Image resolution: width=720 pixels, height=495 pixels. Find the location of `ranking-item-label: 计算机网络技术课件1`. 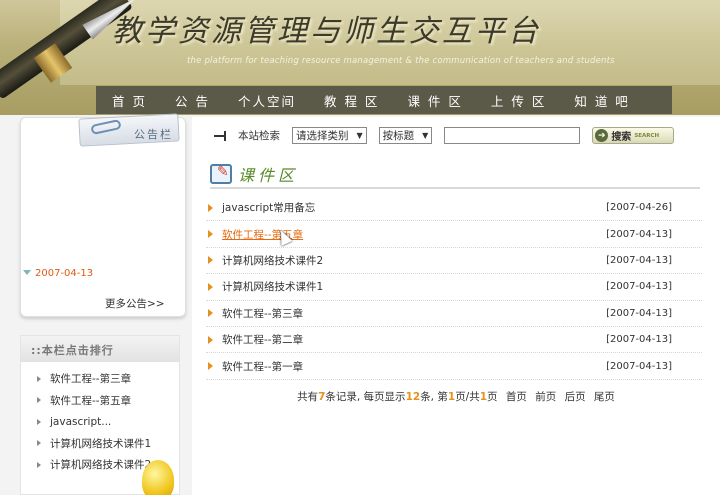

ranking-item-label: 计算机网络技术课件1 is located at coordinates (101, 443).